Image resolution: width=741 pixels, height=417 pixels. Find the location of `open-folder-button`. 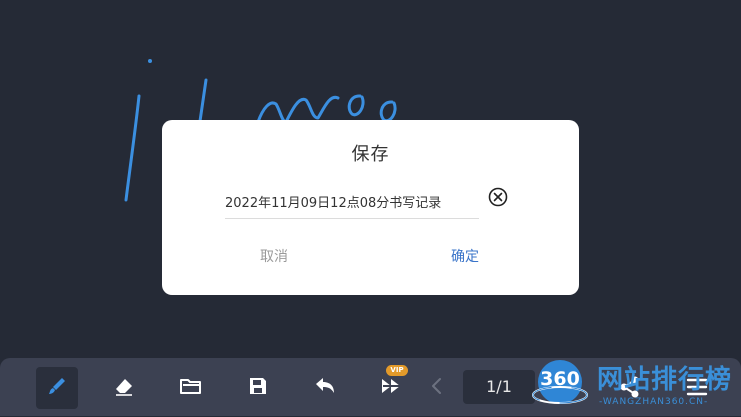

open-folder-button is located at coordinates (191, 388).